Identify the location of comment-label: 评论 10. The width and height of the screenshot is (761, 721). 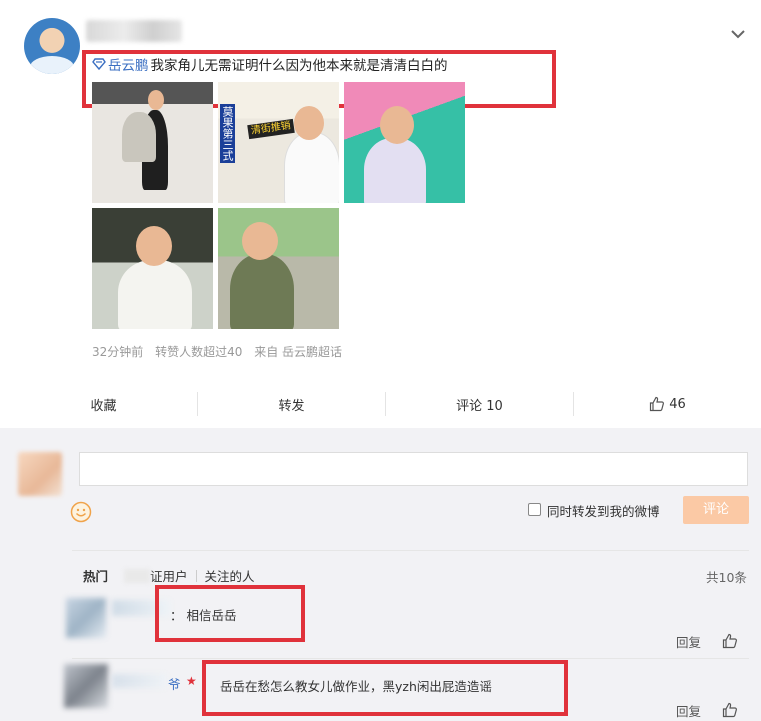
(479, 406).